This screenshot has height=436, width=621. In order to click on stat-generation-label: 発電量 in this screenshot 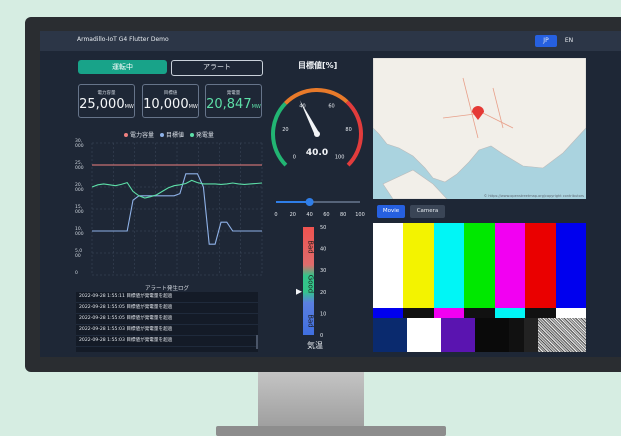, I will do `click(233, 93)`.